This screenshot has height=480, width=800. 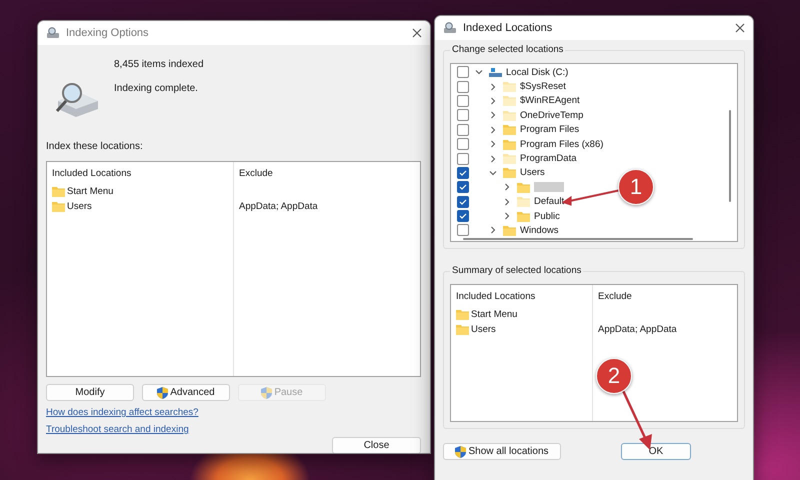 What do you see at coordinates (117, 429) in the screenshot?
I see `help-link: Troubleshoot search and indexing` at bounding box center [117, 429].